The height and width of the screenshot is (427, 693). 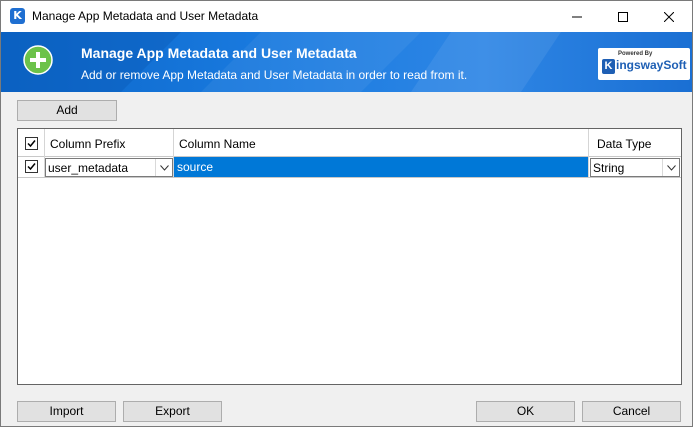 I want to click on row-type-cell: String, so click(x=635, y=167).